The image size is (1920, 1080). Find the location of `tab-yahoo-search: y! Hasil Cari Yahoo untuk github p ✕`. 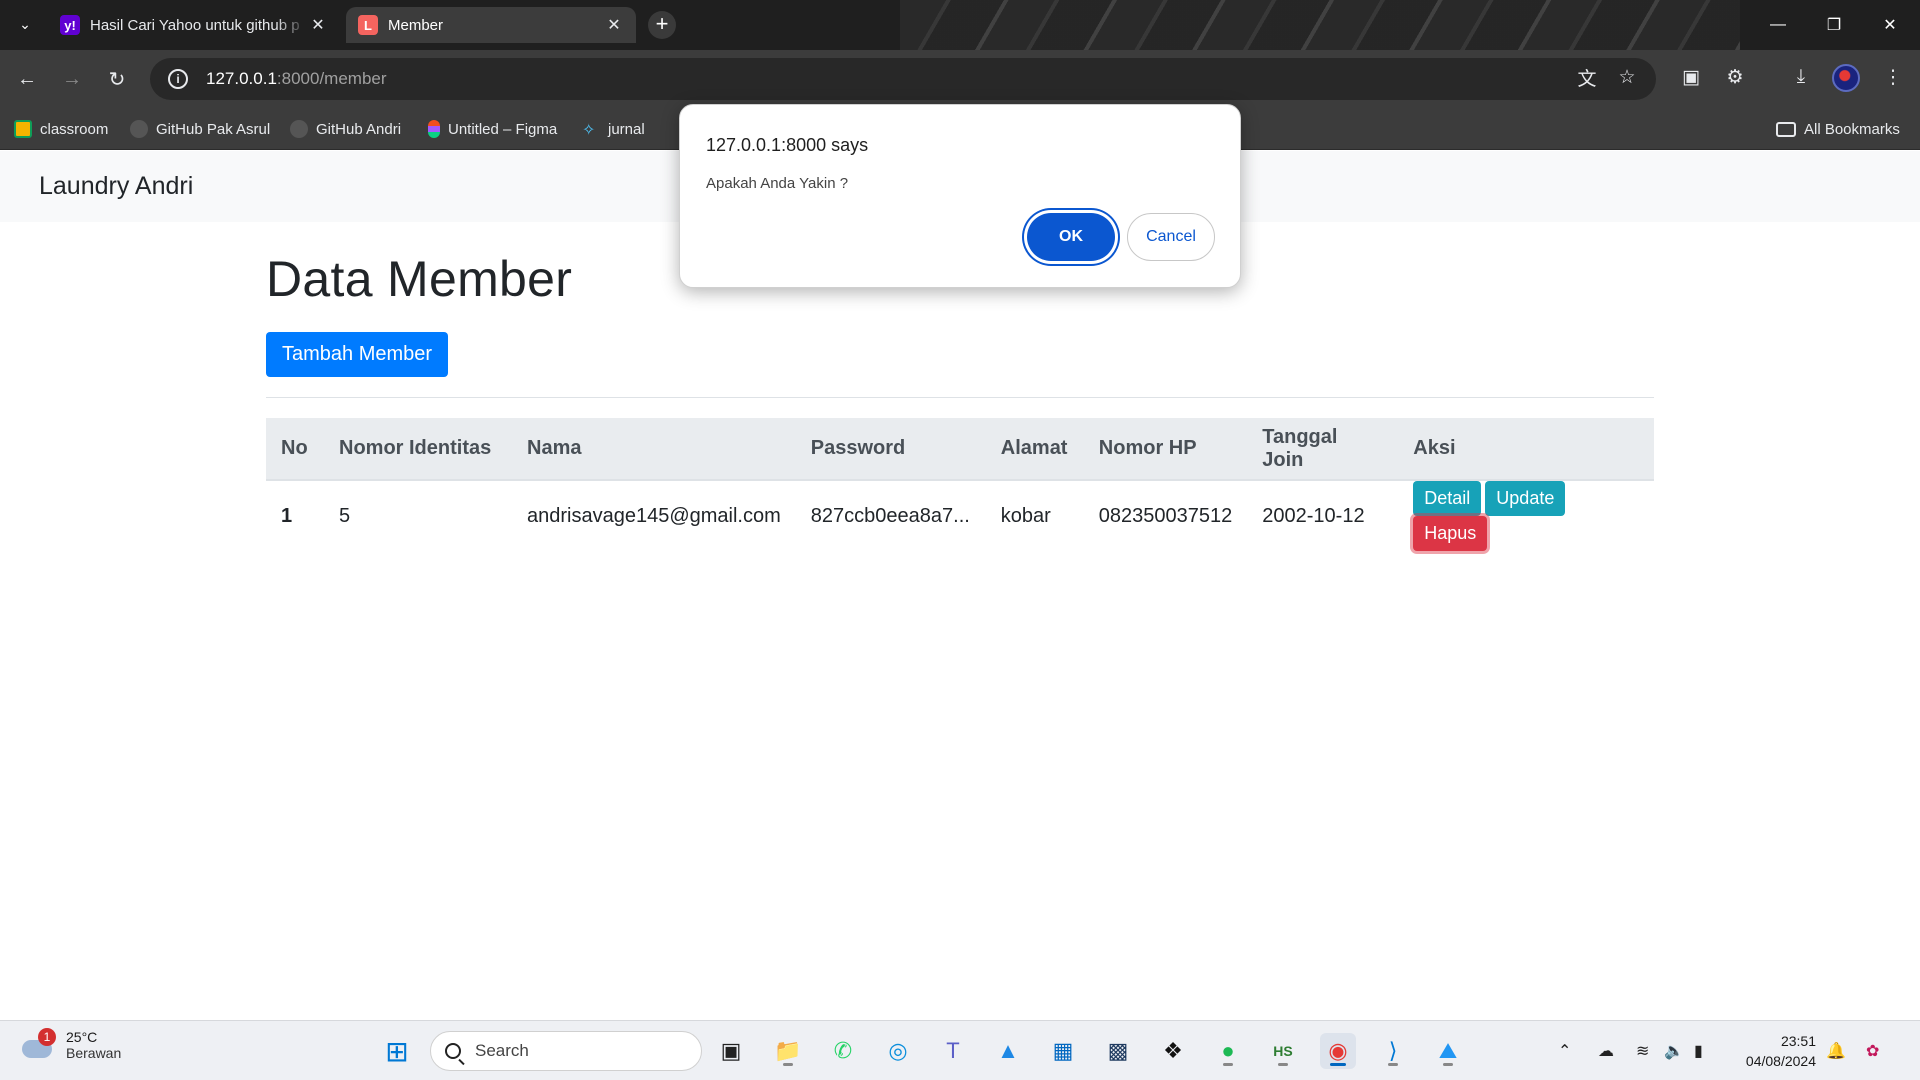

tab-yahoo-search: y! Hasil Cari Yahoo untuk github p ✕ is located at coordinates (194, 25).